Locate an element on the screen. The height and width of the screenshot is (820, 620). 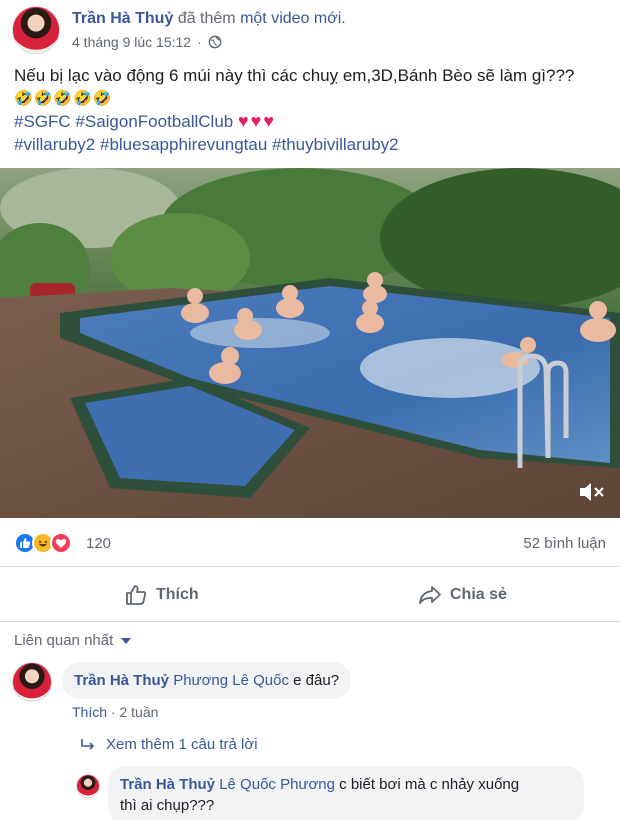
reply-text-line2: thì ai chụp??? is located at coordinates (167, 805).